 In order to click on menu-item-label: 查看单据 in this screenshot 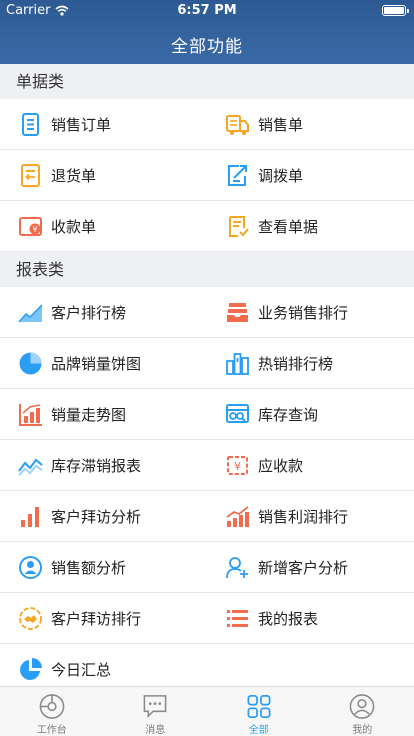, I will do `click(288, 226)`.